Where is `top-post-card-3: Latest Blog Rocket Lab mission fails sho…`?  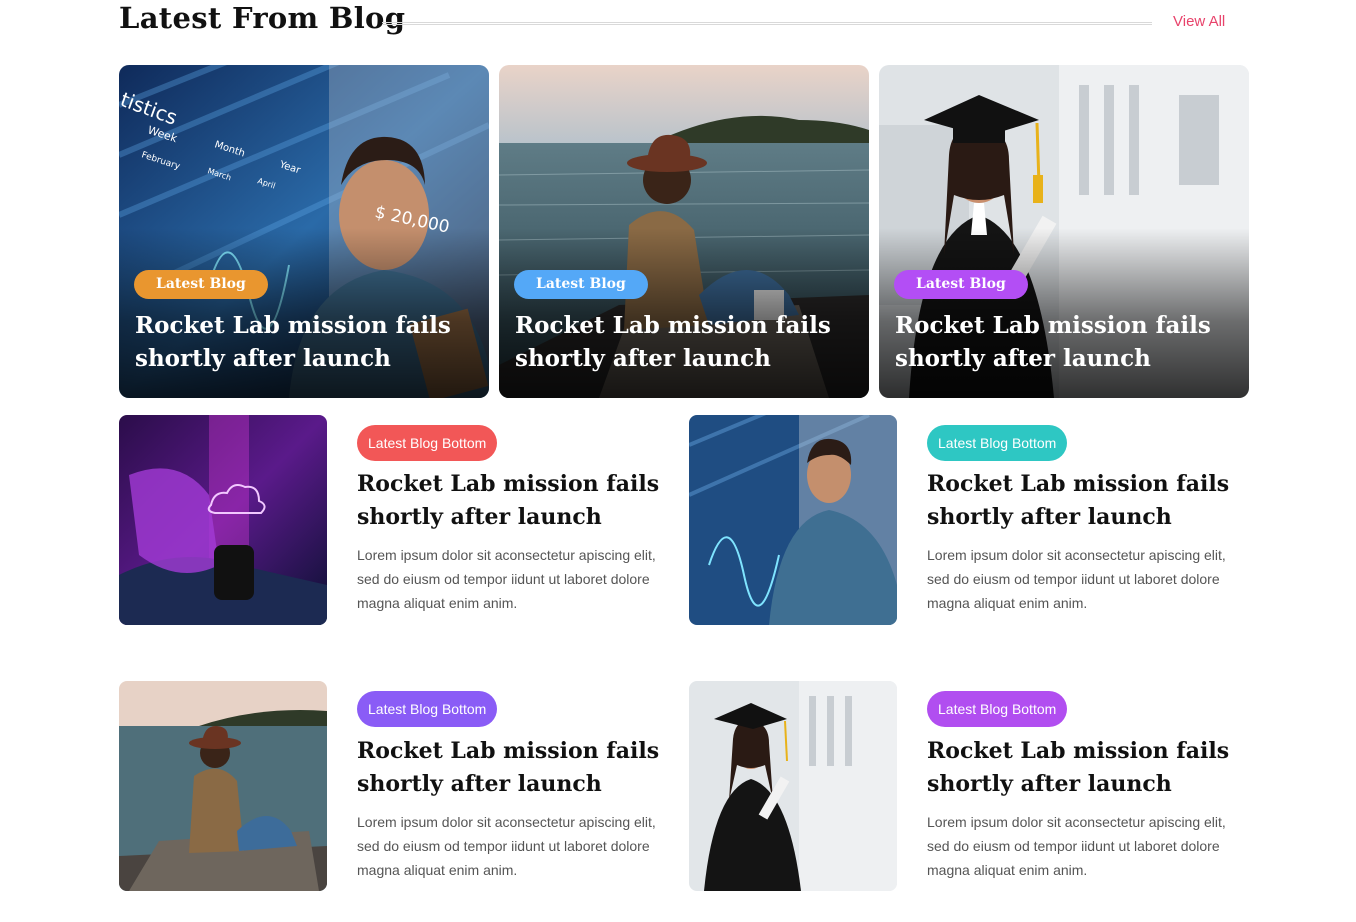 top-post-card-3: Latest Blog Rocket Lab mission fails sho… is located at coordinates (1064, 231).